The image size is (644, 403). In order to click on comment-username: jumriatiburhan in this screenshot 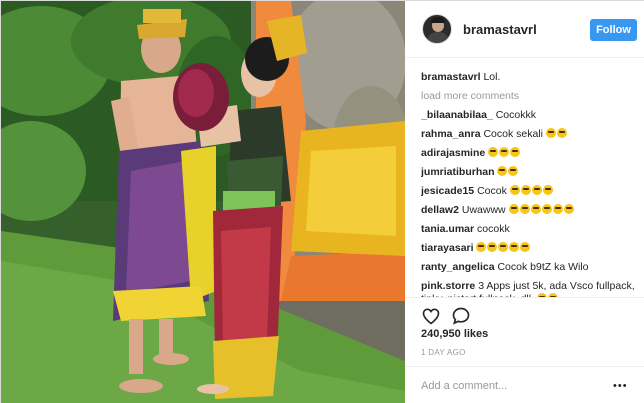, I will do `click(458, 172)`.